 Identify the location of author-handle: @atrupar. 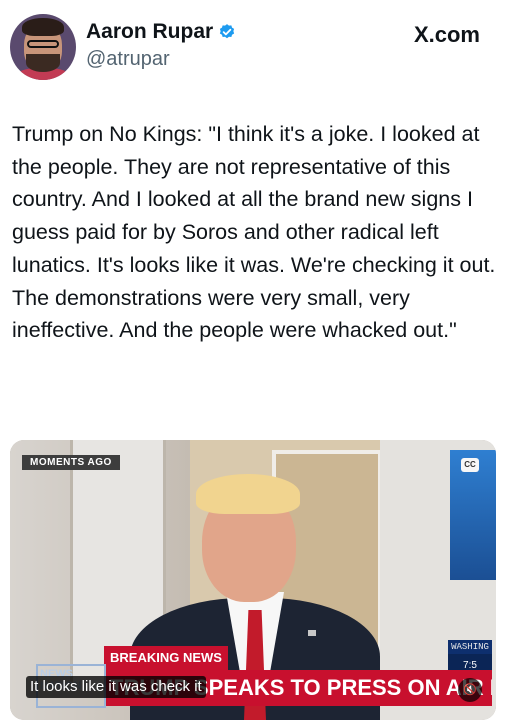
(128, 59).